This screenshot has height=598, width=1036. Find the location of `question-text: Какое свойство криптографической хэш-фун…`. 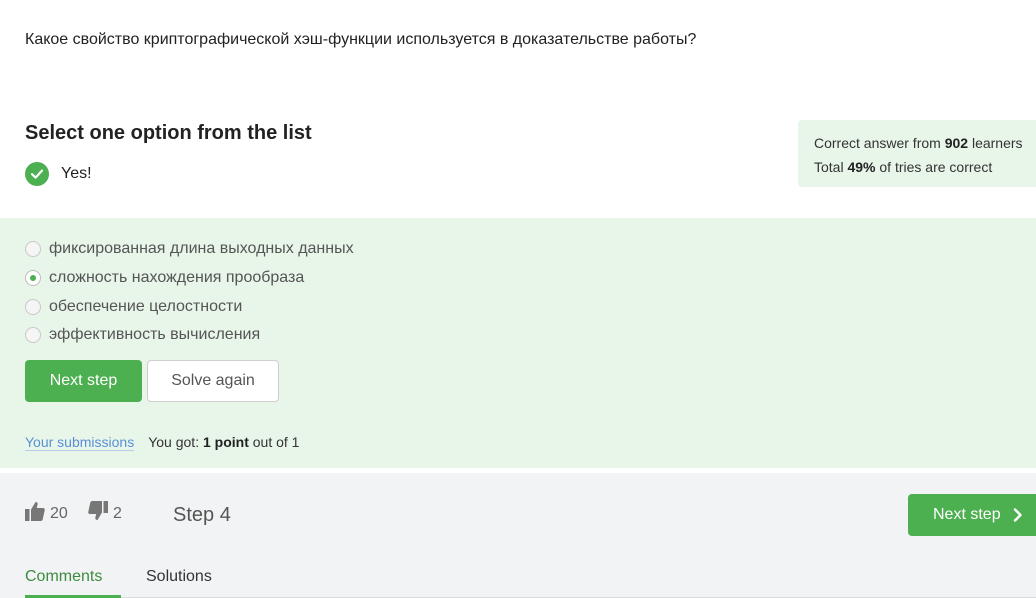

question-text: Какое свойство криптографической хэш-фун… is located at coordinates (361, 39).